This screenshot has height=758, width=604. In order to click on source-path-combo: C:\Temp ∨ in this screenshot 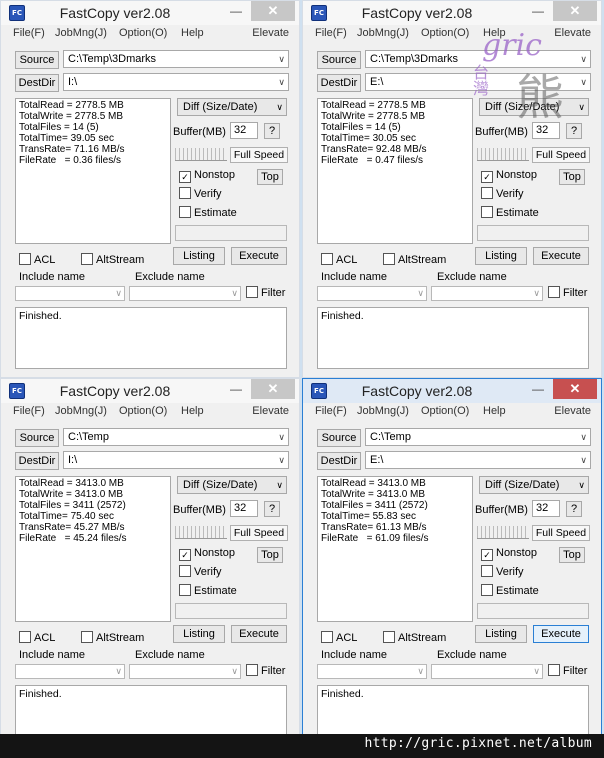, I will do `click(176, 437)`.